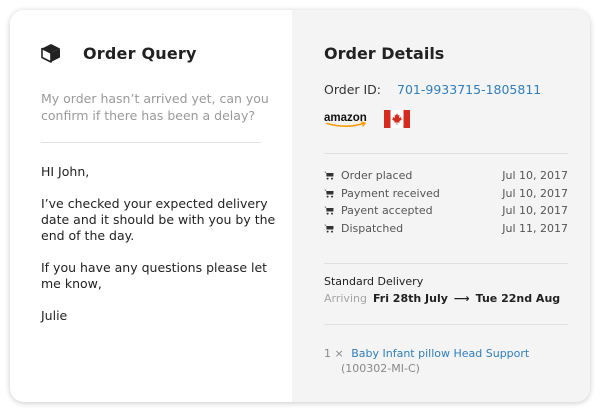 The height and width of the screenshot is (412, 600). What do you see at coordinates (384, 53) in the screenshot?
I see `order-details-title: Order Details` at bounding box center [384, 53].